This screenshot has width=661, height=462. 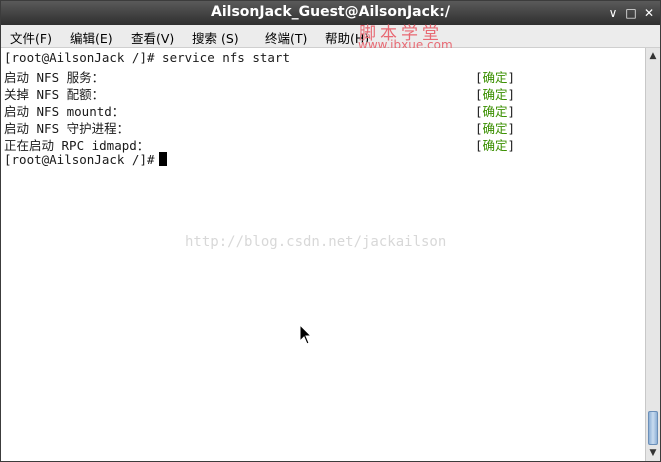 What do you see at coordinates (652, 254) in the screenshot?
I see `vertical-scrollbar: ▲ ▼` at bounding box center [652, 254].